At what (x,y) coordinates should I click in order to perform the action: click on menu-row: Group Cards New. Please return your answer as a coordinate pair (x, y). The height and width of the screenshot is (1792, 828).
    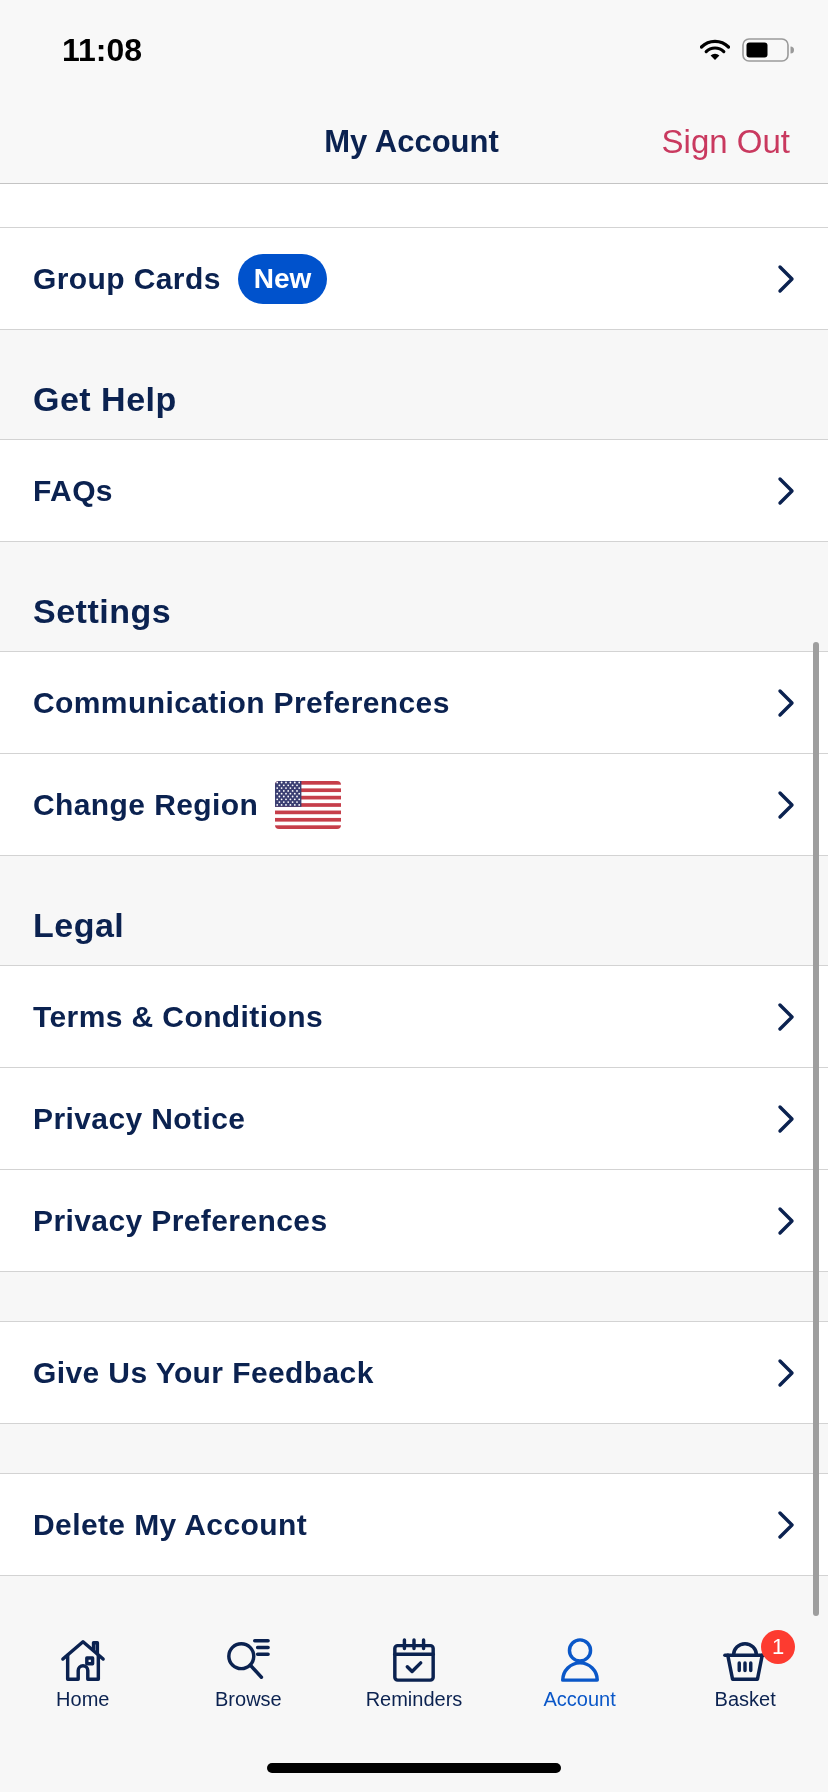
    Looking at the image, I should click on (414, 279).